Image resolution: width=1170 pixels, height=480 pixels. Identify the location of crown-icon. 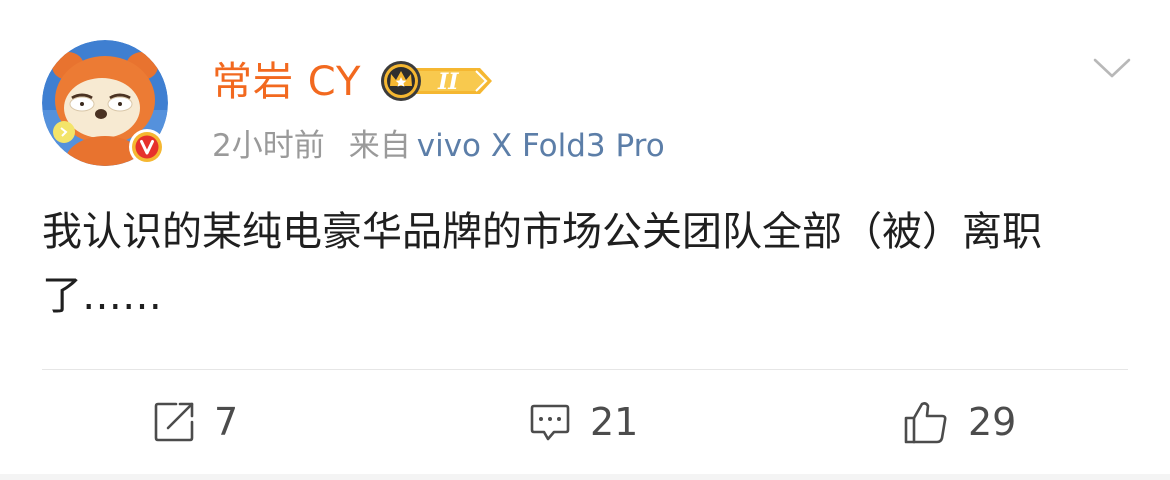
(401, 81).